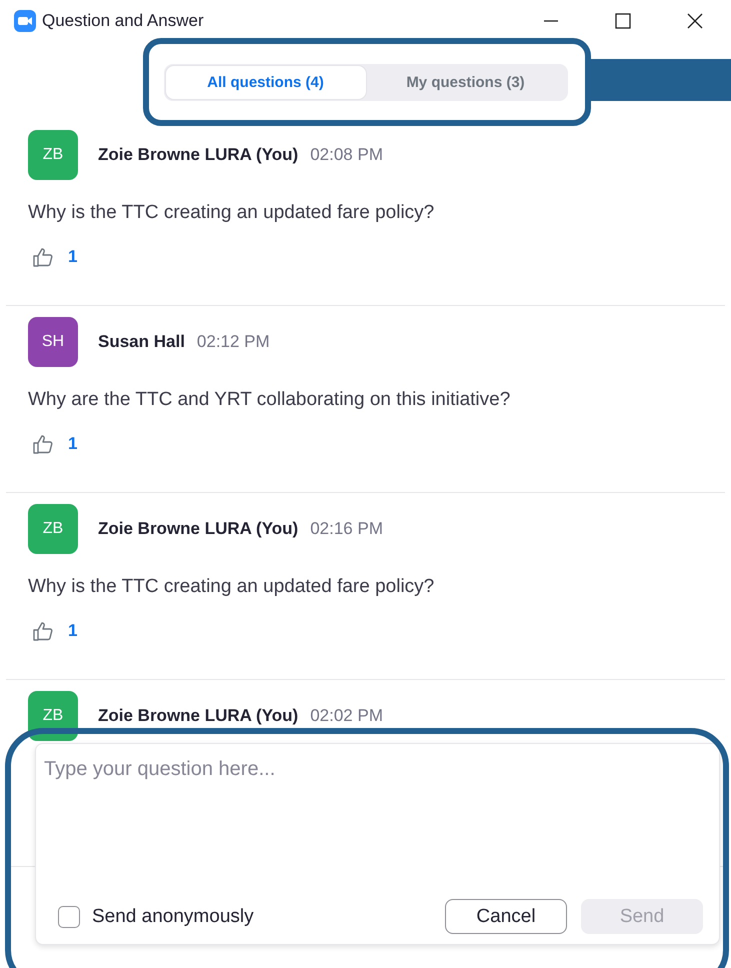  I want to click on tab: All questions (4), so click(266, 82).